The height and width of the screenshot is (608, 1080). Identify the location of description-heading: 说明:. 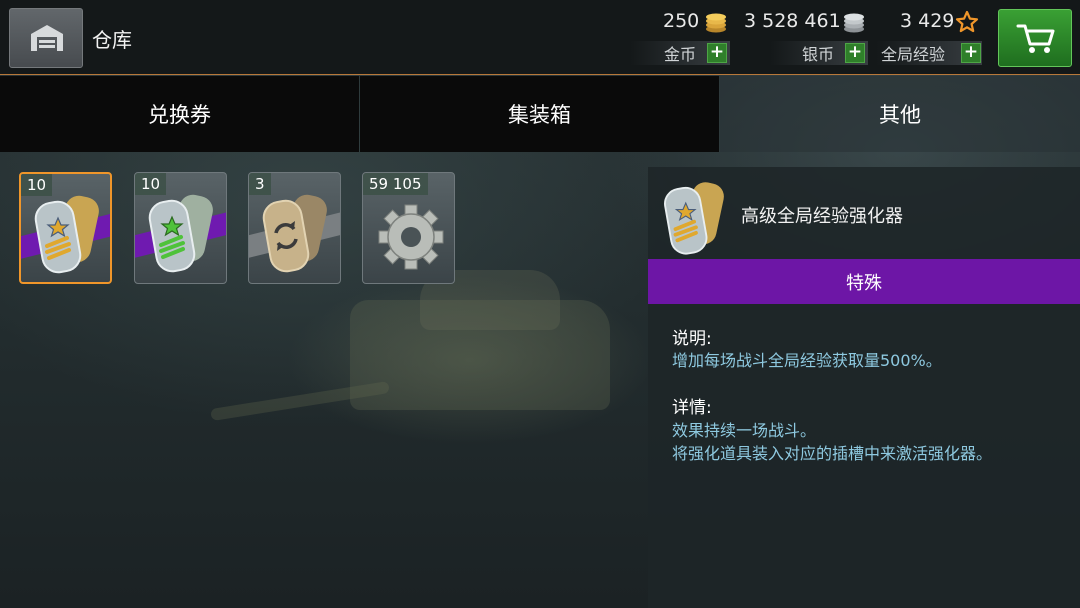
(692, 339).